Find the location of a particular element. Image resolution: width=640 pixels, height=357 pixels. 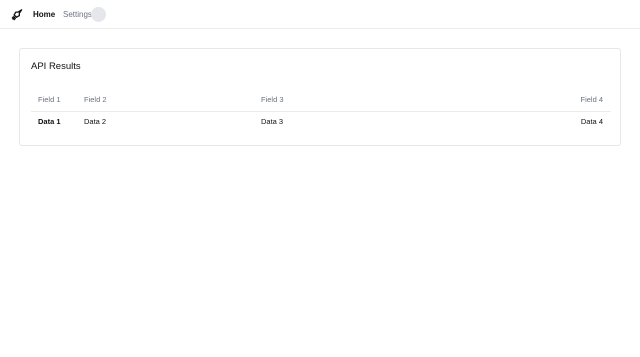

table-cell: Data 3 is located at coordinates (272, 121).